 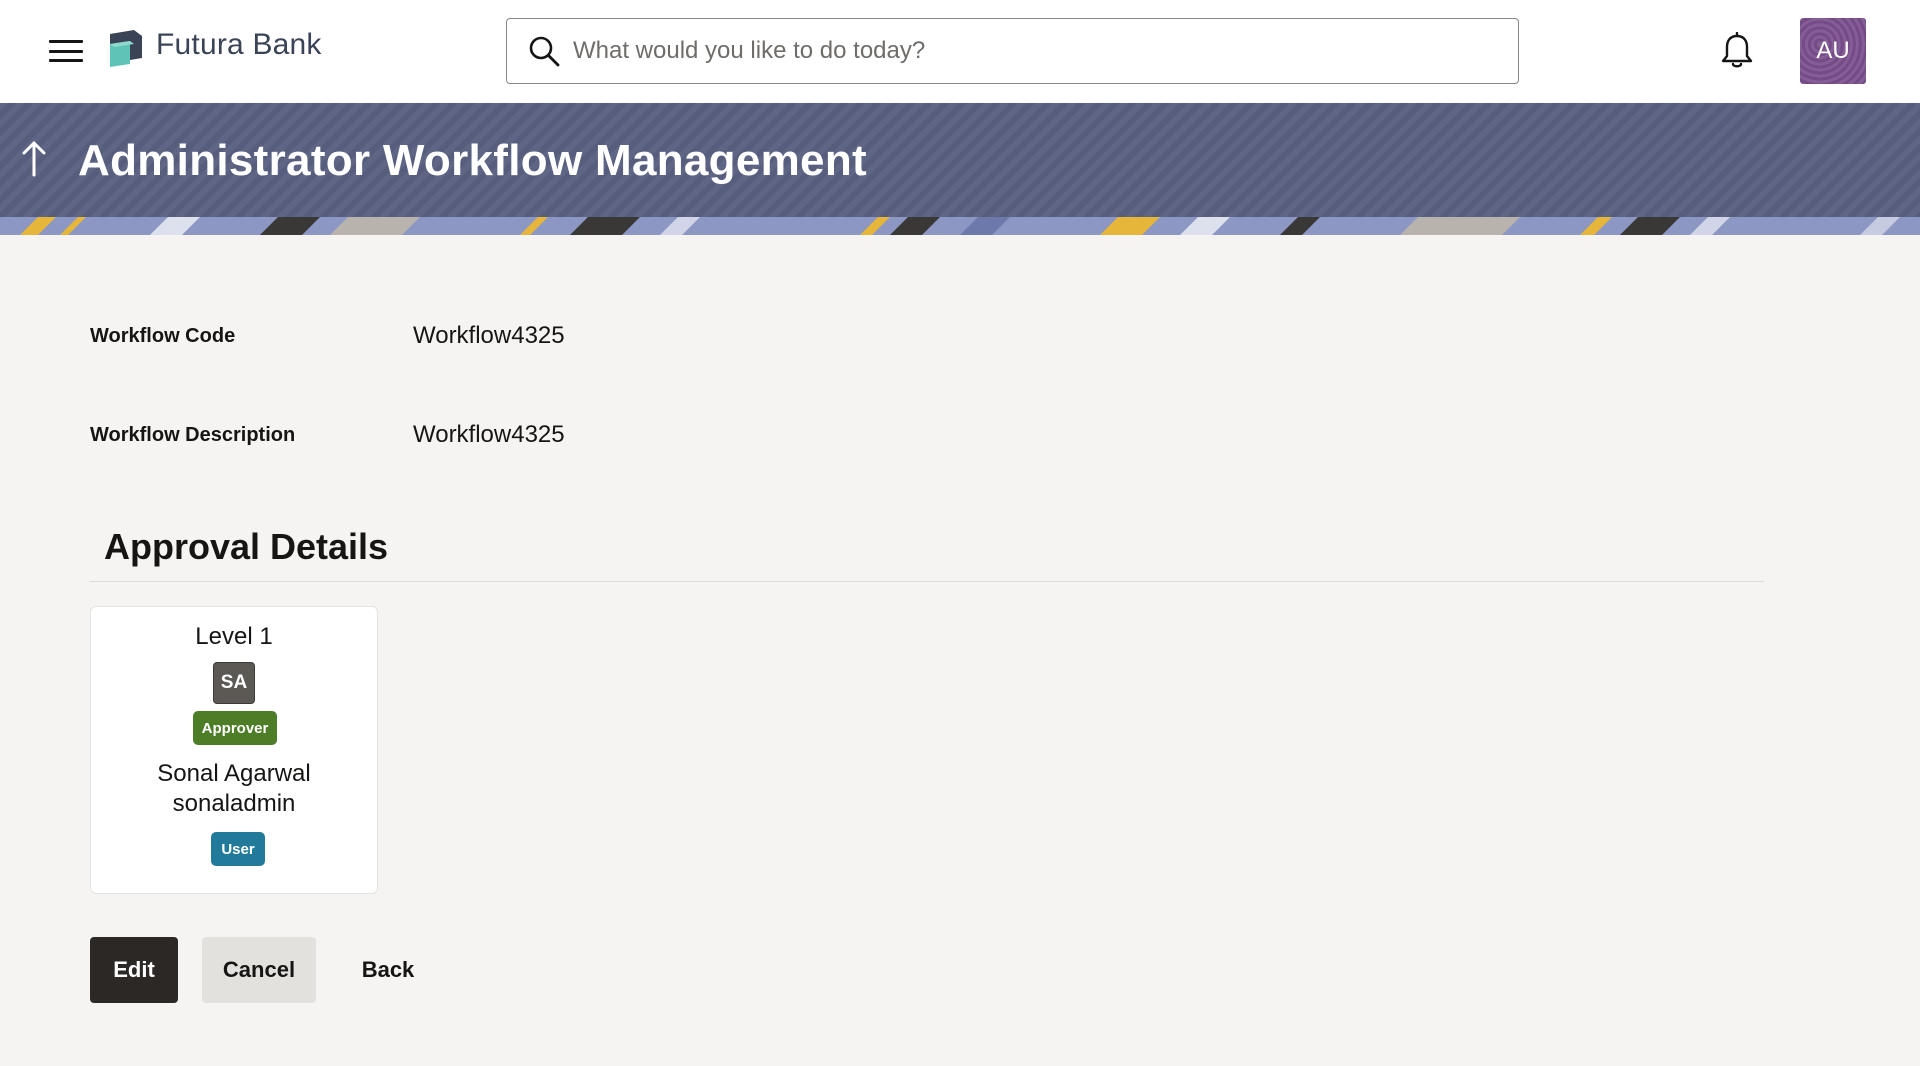 What do you see at coordinates (1833, 51) in the screenshot?
I see `user-avatar: AU` at bounding box center [1833, 51].